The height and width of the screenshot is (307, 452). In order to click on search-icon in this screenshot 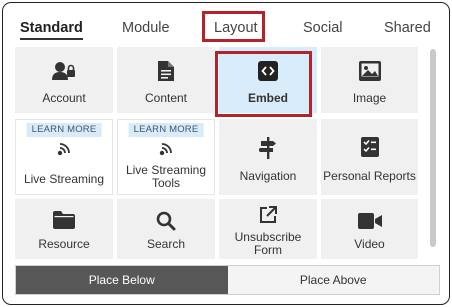, I will do `click(166, 221)`.